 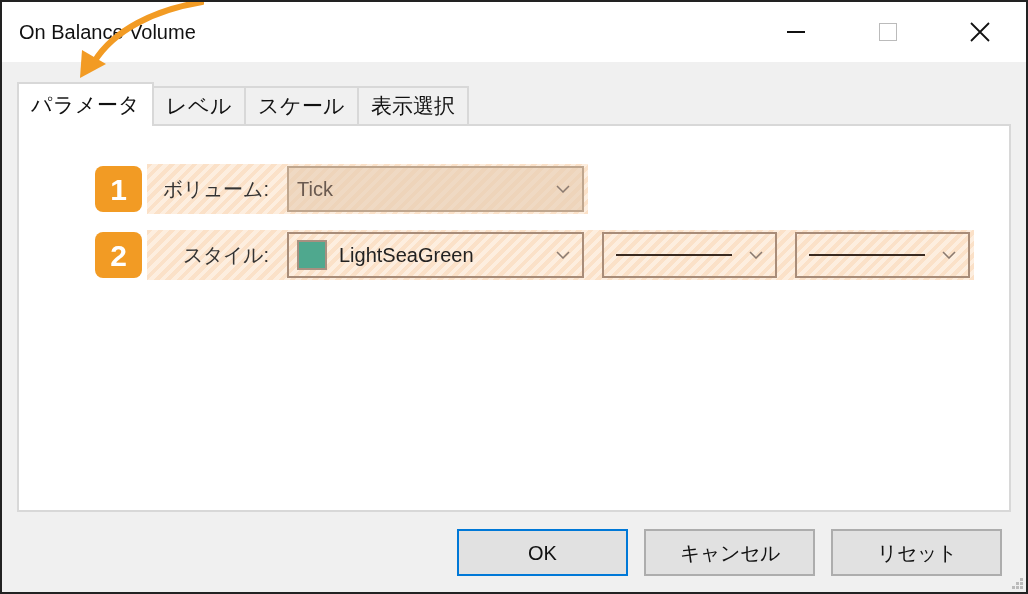 What do you see at coordinates (118, 189) in the screenshot?
I see `number-badge: 1` at bounding box center [118, 189].